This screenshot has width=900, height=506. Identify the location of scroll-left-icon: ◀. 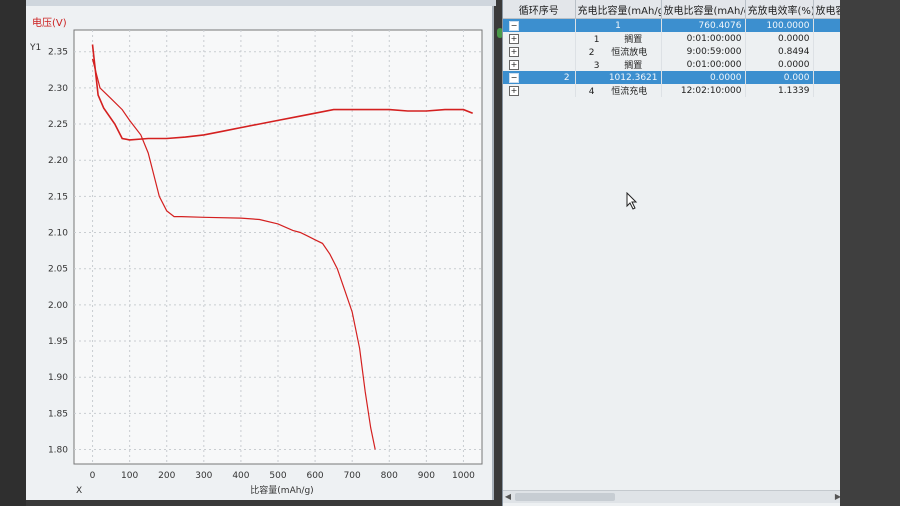
(508, 497).